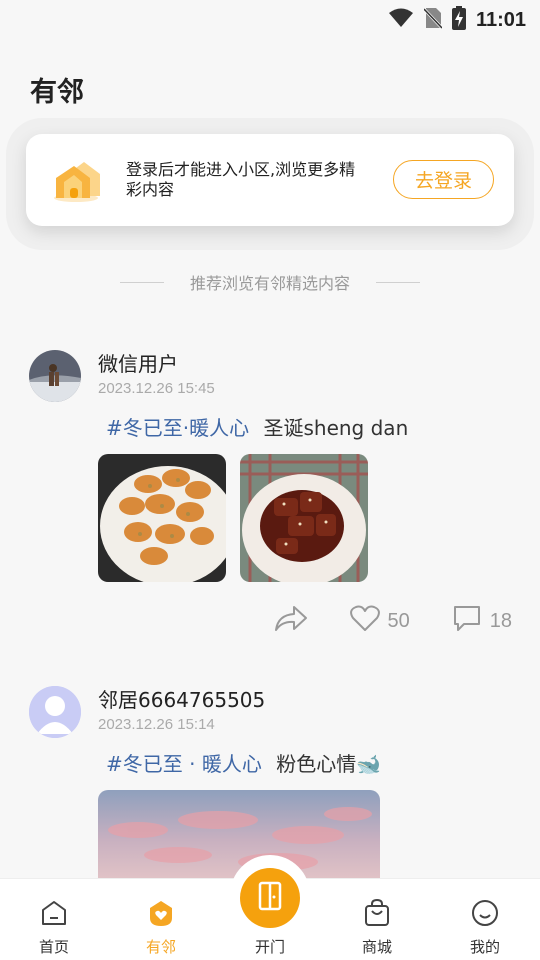 Image resolution: width=540 pixels, height=960 pixels. What do you see at coordinates (78, 178) in the screenshot?
I see `house-icon` at bounding box center [78, 178].